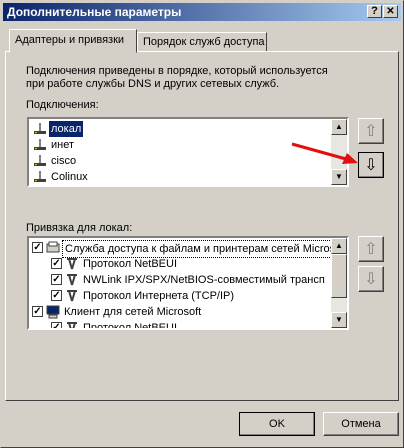 This screenshot has height=448, width=404. I want to click on bindings-scrollbar: ▲ ▼, so click(339, 283).